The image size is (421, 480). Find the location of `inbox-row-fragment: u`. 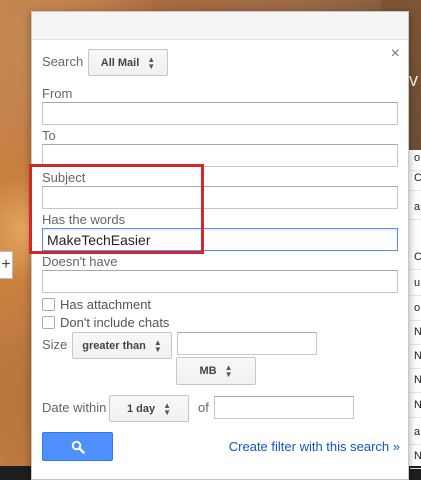

inbox-row-fragment: u is located at coordinates (417, 283).